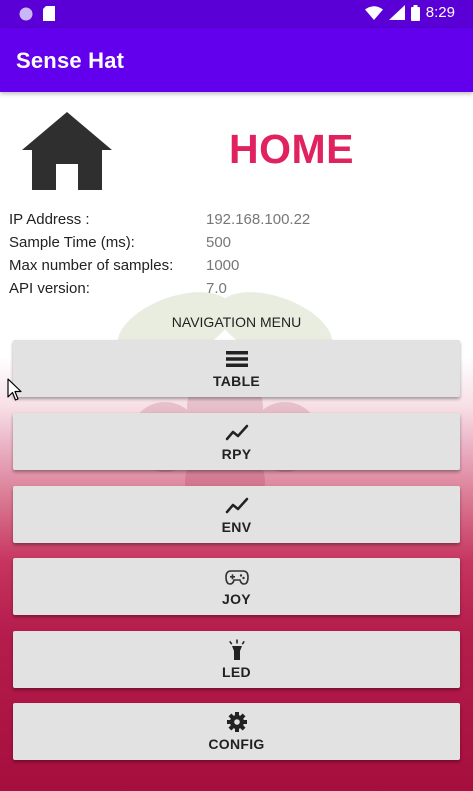 The height and width of the screenshot is (791, 473). I want to click on list-icon, so click(236, 359).